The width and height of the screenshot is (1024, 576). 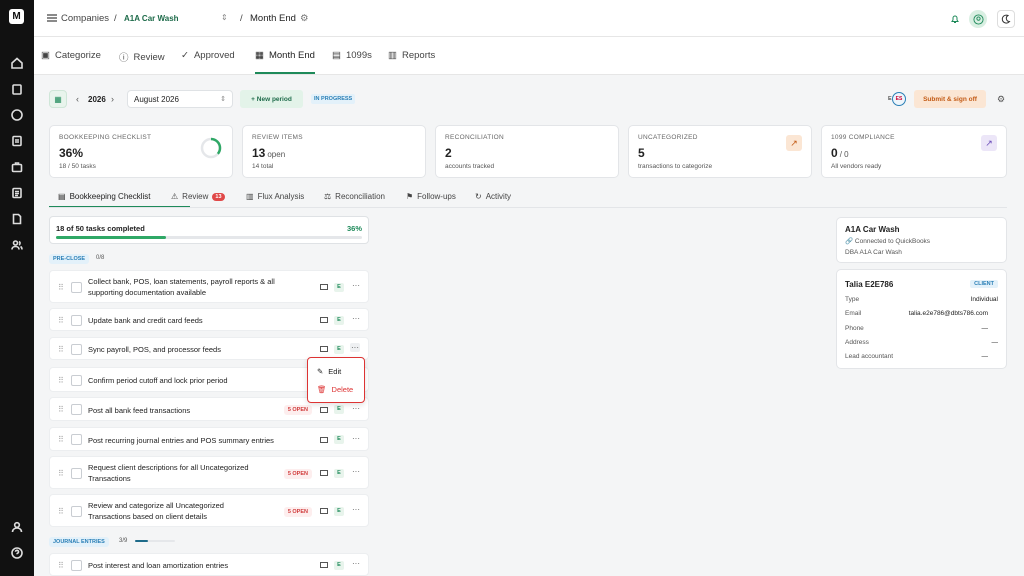 I want to click on client-email-value: talia.e2e786@dbts786.com, so click(x=948, y=313).